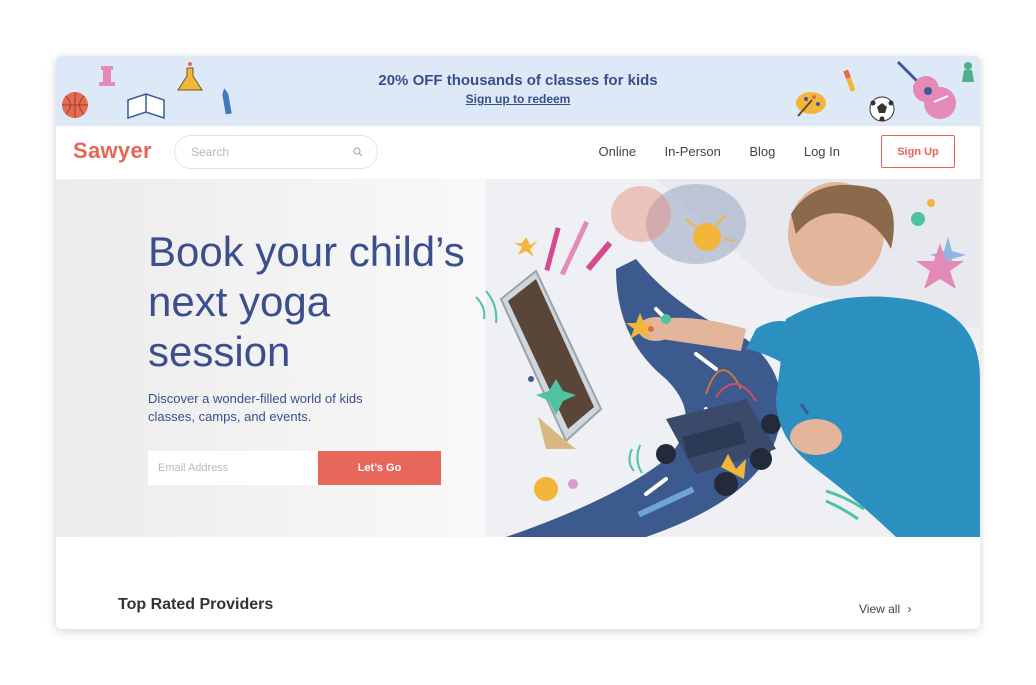 The width and height of the screenshot is (1036, 685). I want to click on hero-headline: Book your child’s next yoga session, so click(306, 301).